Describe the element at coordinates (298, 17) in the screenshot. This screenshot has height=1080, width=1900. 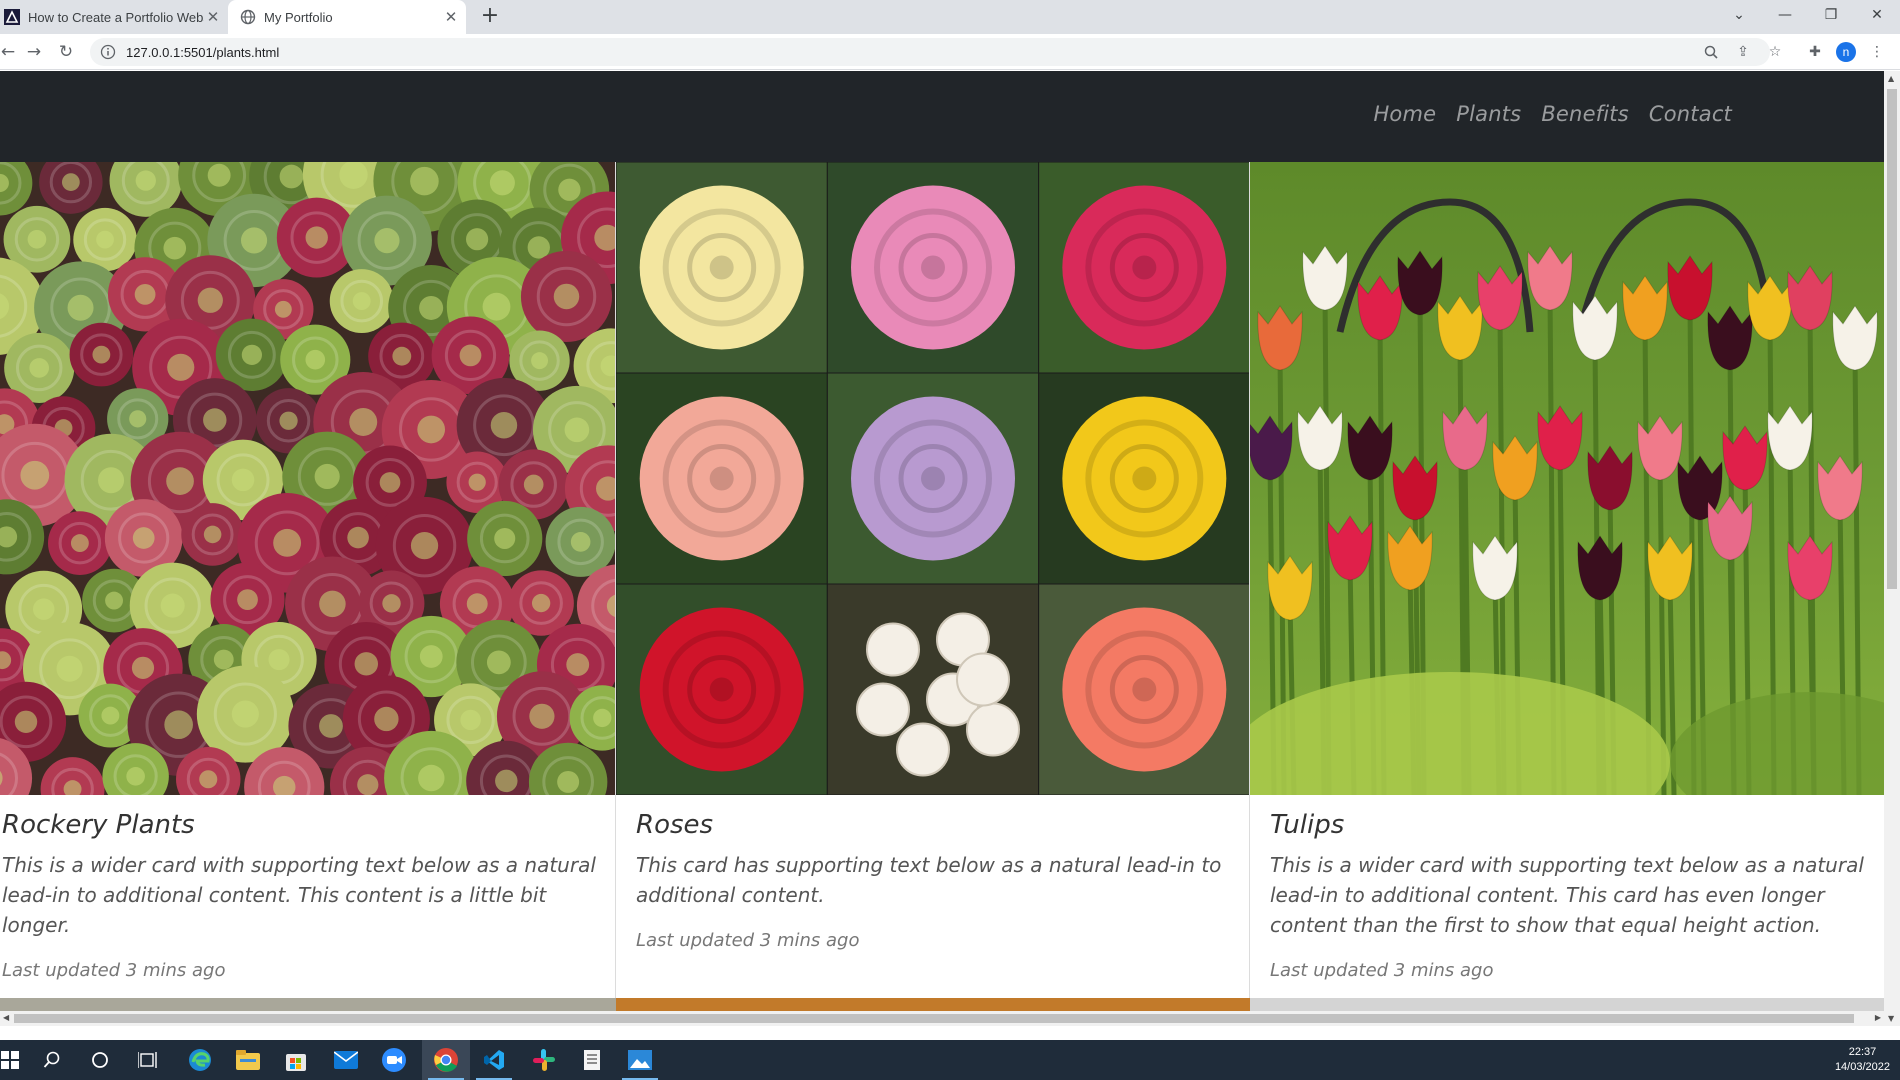
I see `tab-title: My Portfolio` at that location.